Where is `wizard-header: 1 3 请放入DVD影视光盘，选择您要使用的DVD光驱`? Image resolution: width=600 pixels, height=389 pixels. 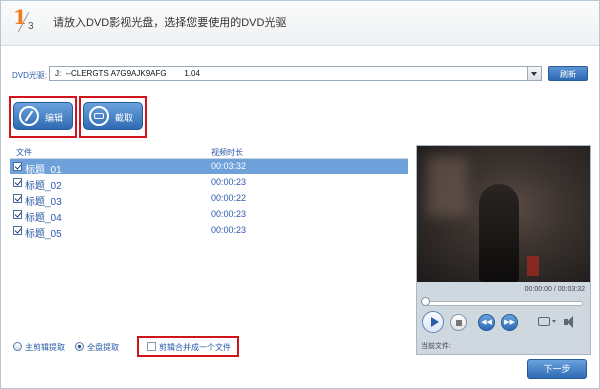
wizard-header: 1 3 请放入DVD影视光盘，选择您要使用的DVD光驱 is located at coordinates (300, 23).